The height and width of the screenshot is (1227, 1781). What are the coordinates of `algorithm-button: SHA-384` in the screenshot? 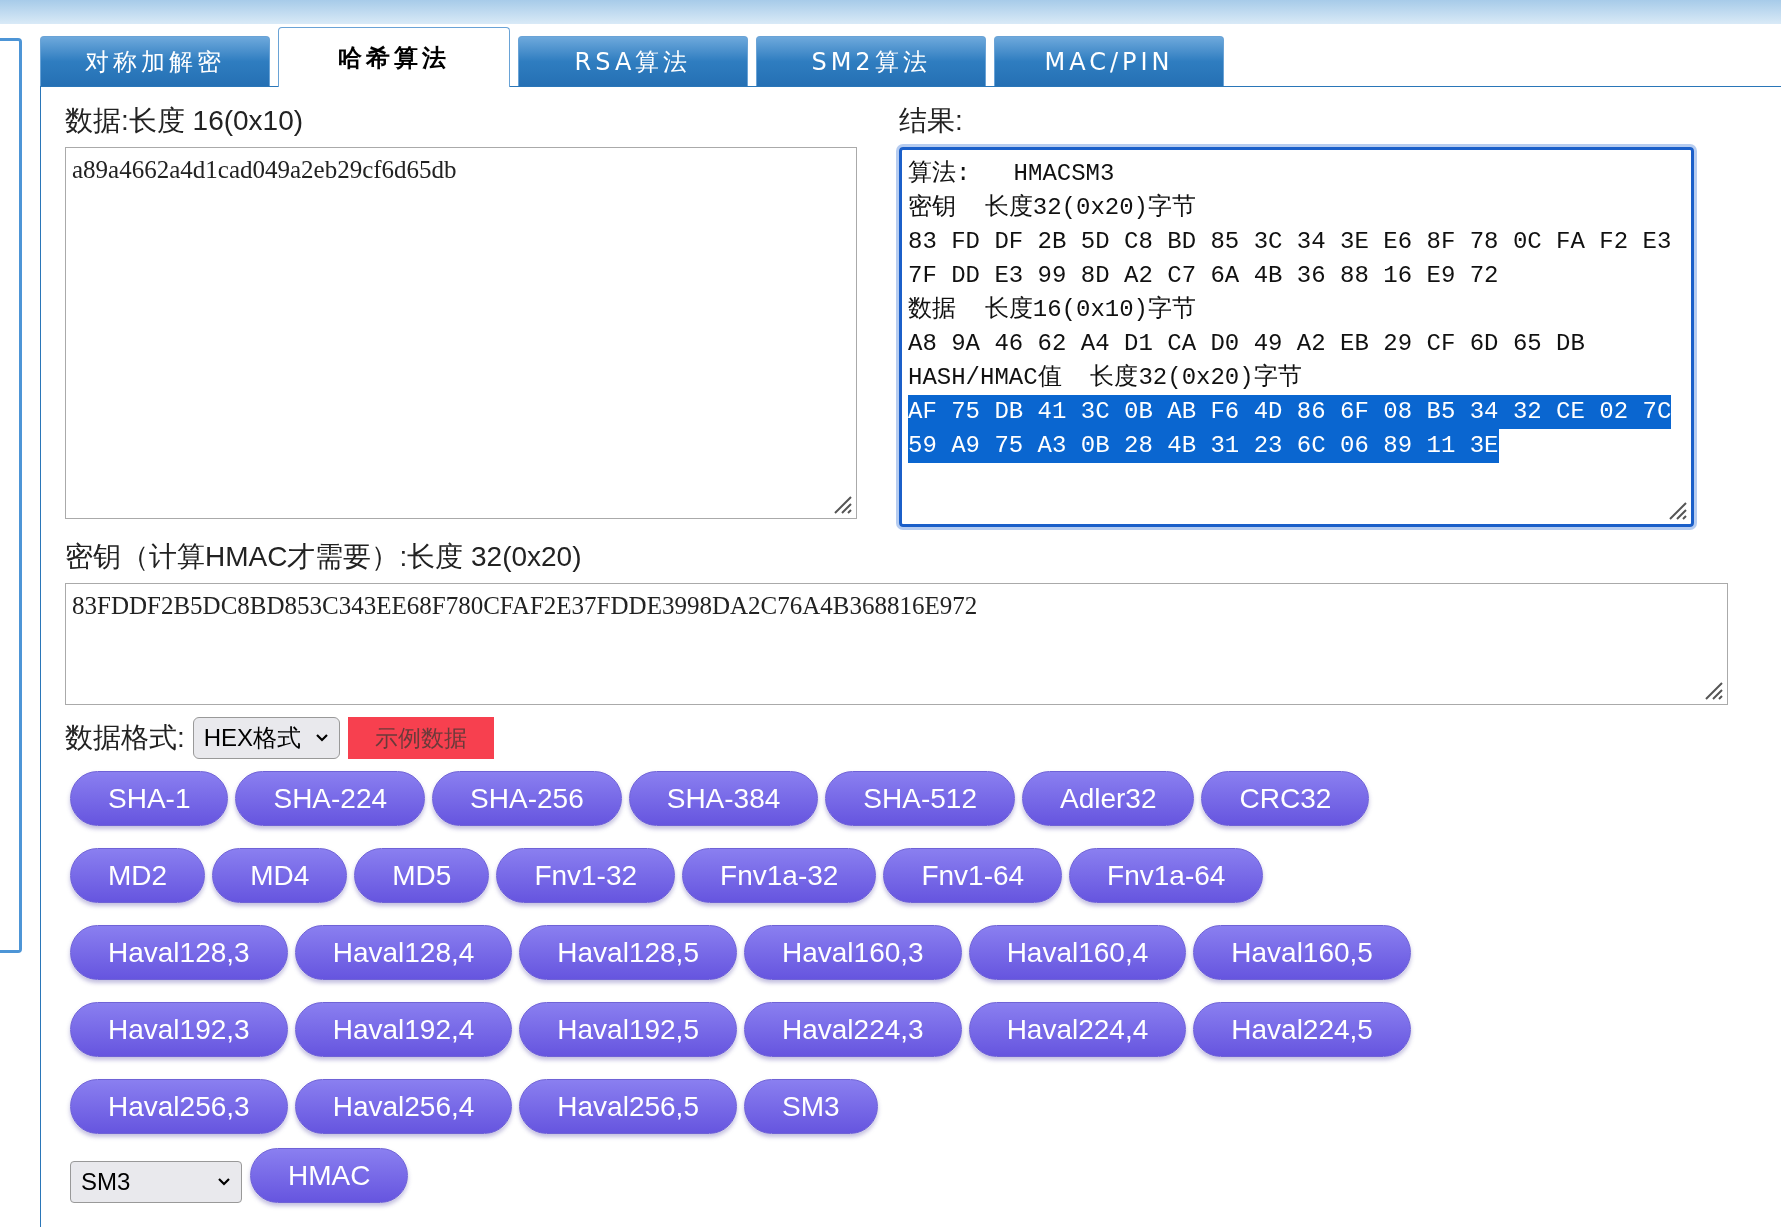 It's located at (723, 798).